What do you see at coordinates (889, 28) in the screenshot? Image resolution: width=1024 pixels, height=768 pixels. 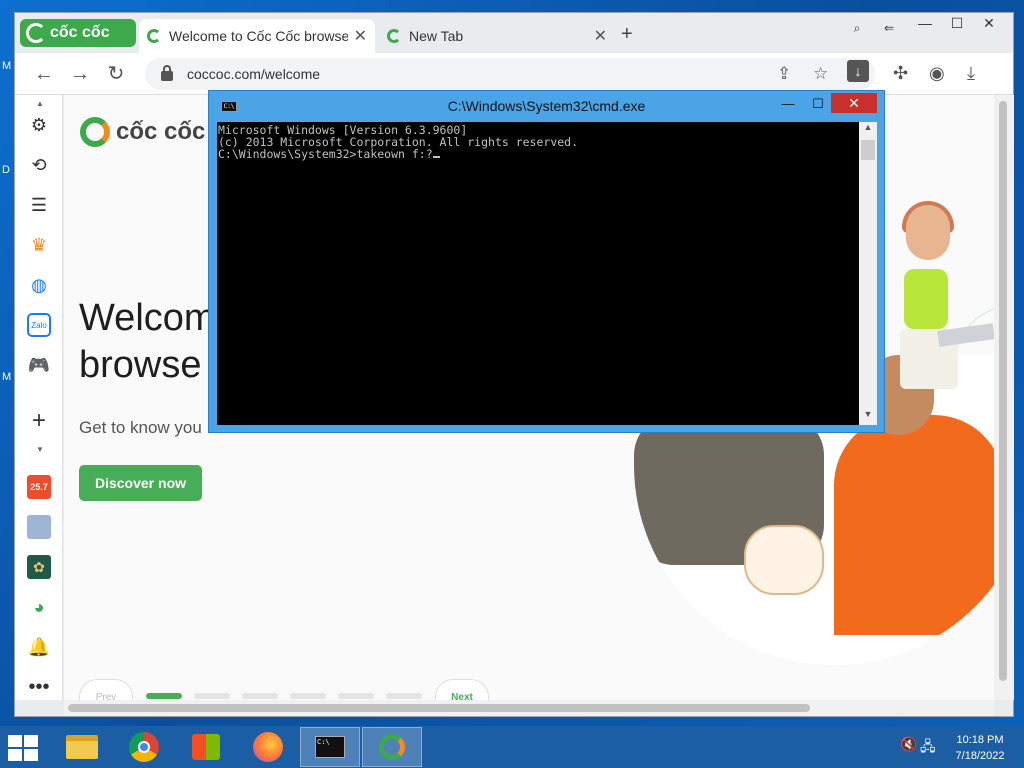 I see `reading-mode-icon: ⇐` at bounding box center [889, 28].